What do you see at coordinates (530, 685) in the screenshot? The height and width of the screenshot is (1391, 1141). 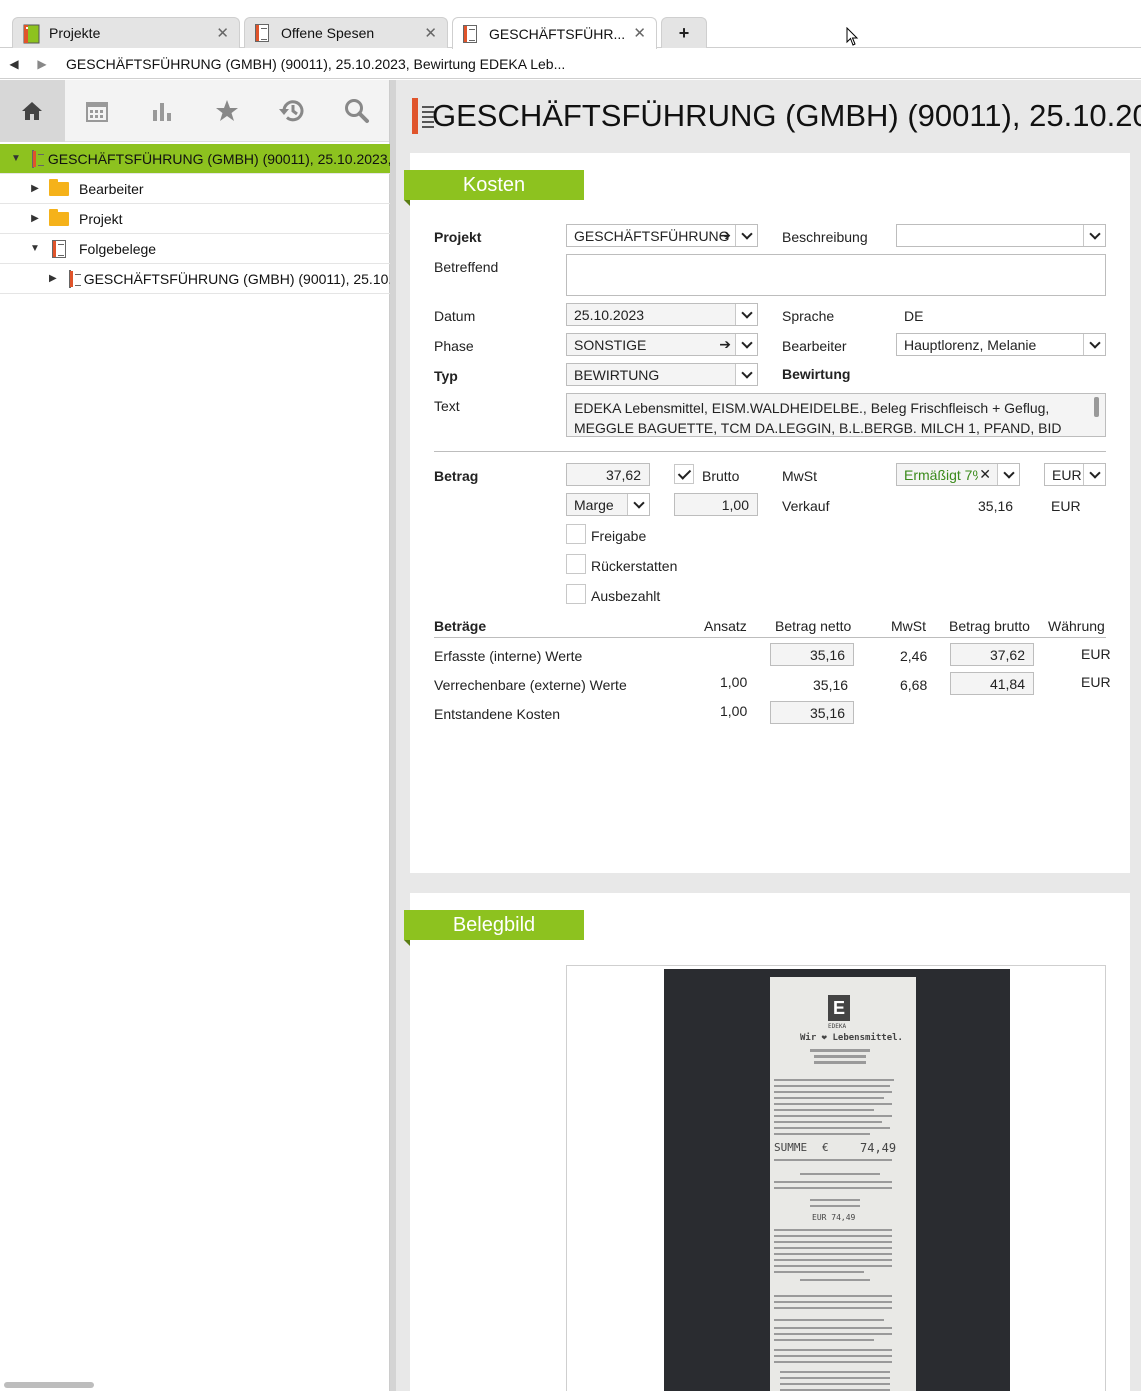 I see `table-row-label: Verrechenbare (externe) Werte` at bounding box center [530, 685].